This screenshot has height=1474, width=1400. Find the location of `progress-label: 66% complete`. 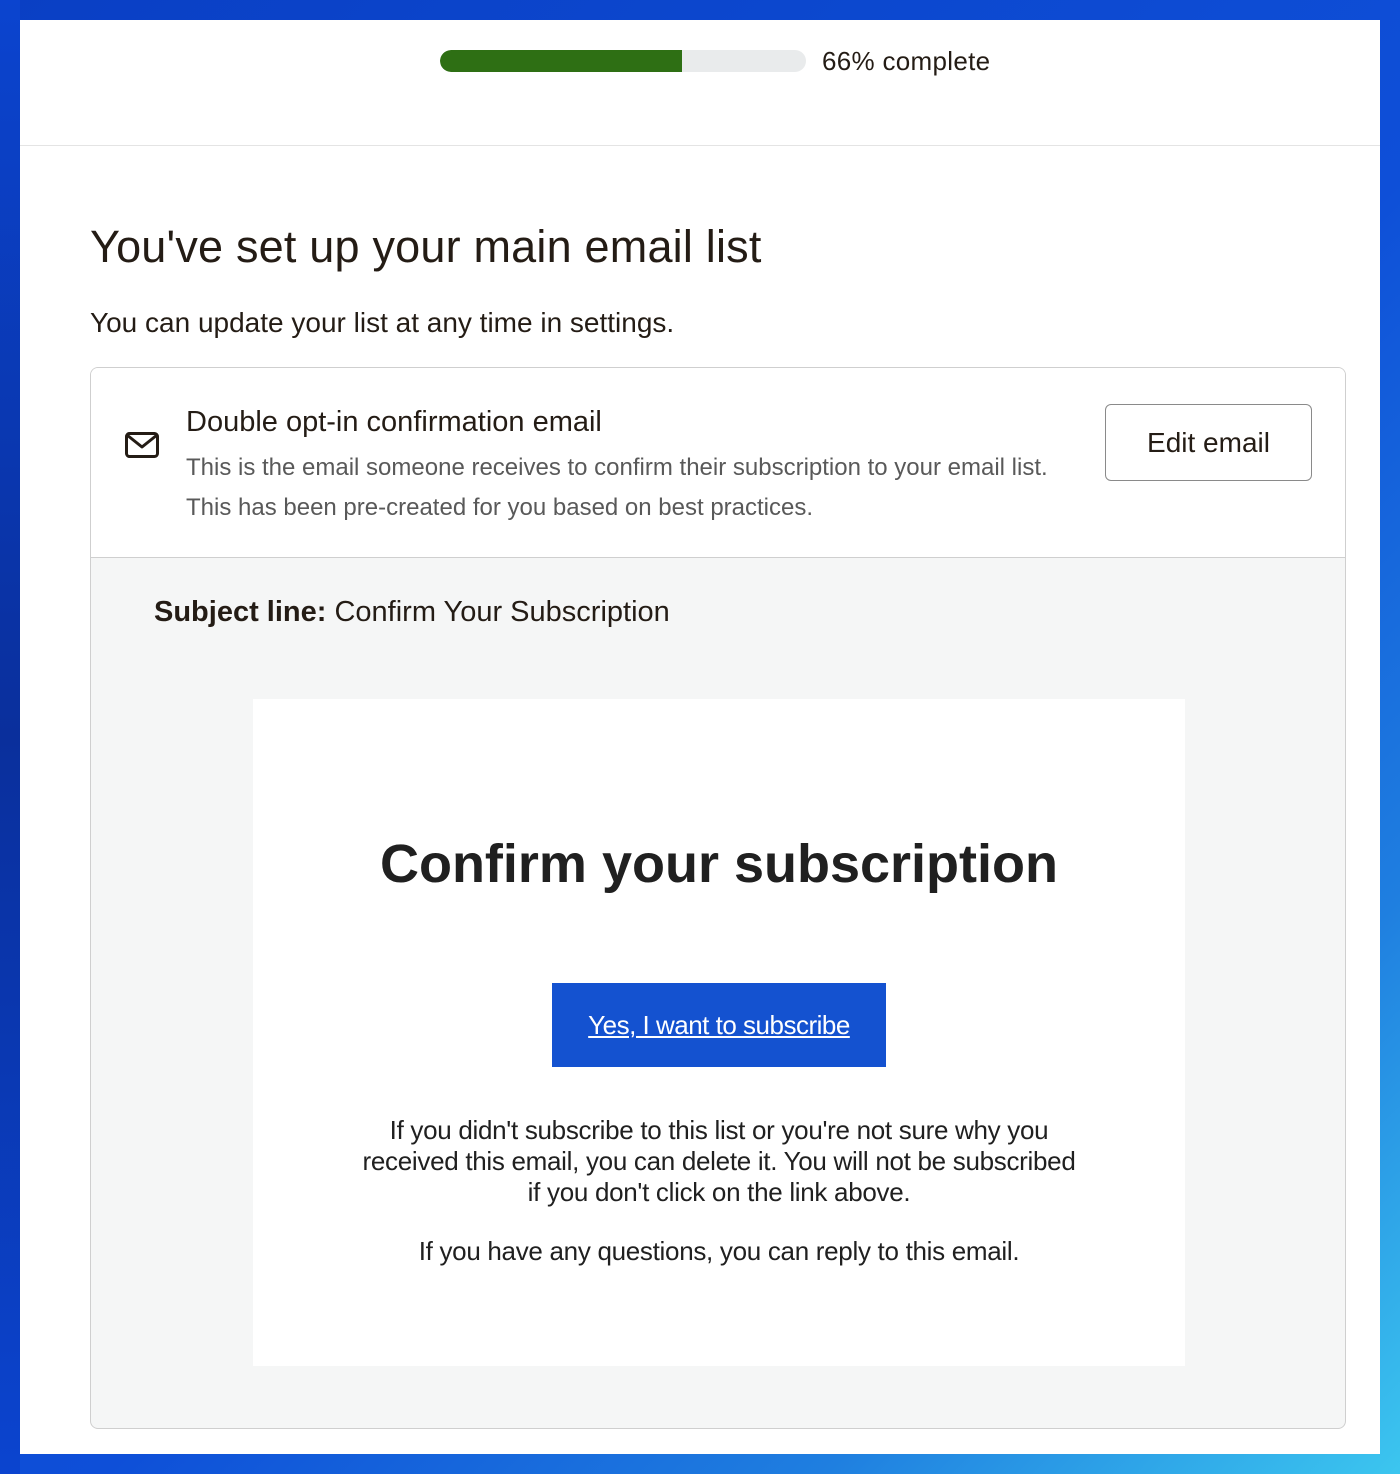

progress-label: 66% complete is located at coordinates (906, 61).